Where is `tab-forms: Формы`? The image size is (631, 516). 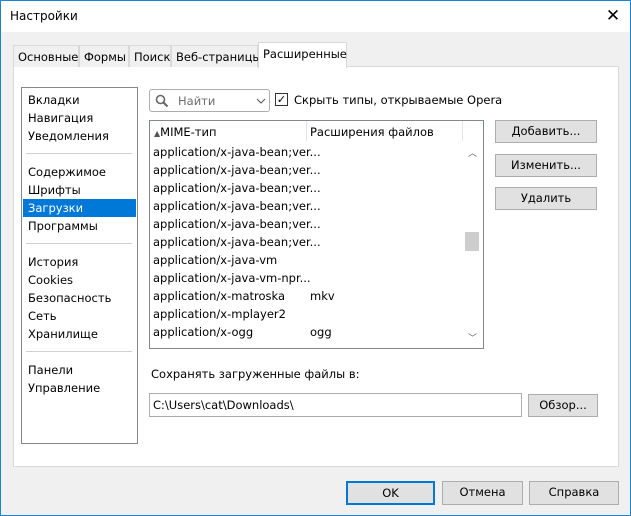
tab-forms: Формы is located at coordinates (104, 56).